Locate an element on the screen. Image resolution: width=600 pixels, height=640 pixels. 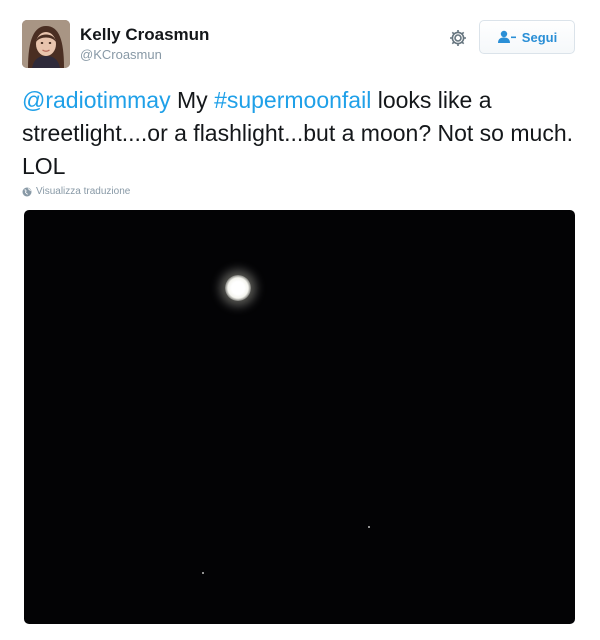
globe-icon is located at coordinates (27, 191).